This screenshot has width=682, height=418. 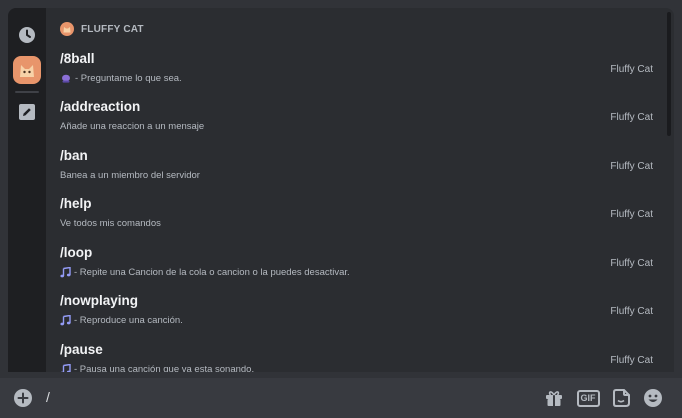 I want to click on command-description: Añade una reaccion a un mensaje, so click(x=132, y=126).